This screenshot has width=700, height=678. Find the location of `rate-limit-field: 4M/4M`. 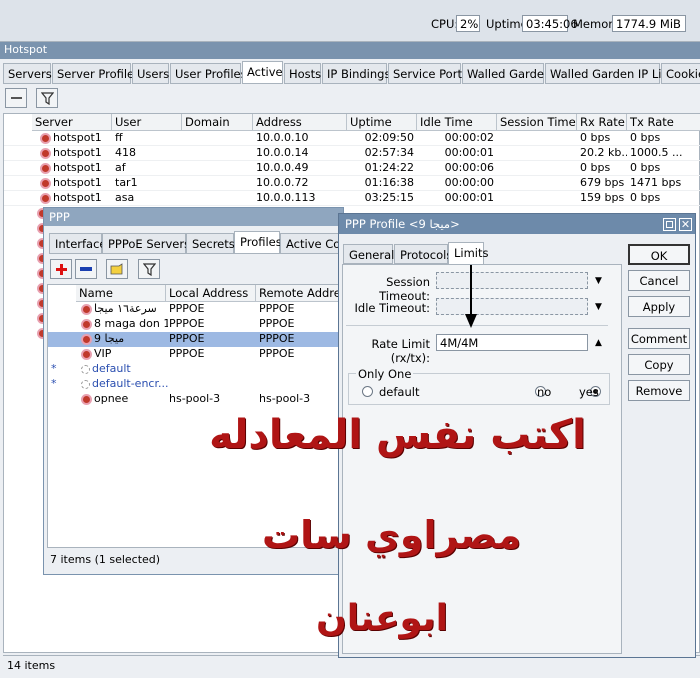

rate-limit-field: 4M/4M is located at coordinates (512, 342).